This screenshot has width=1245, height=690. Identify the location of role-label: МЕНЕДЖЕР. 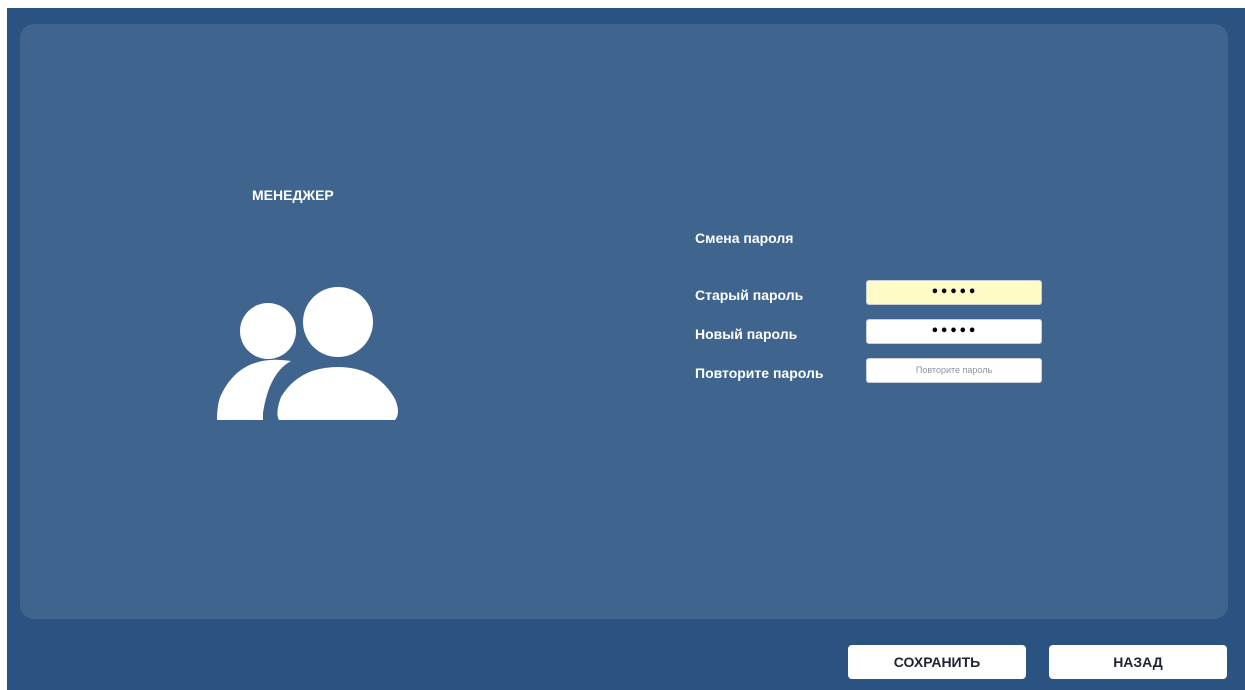
(293, 195).